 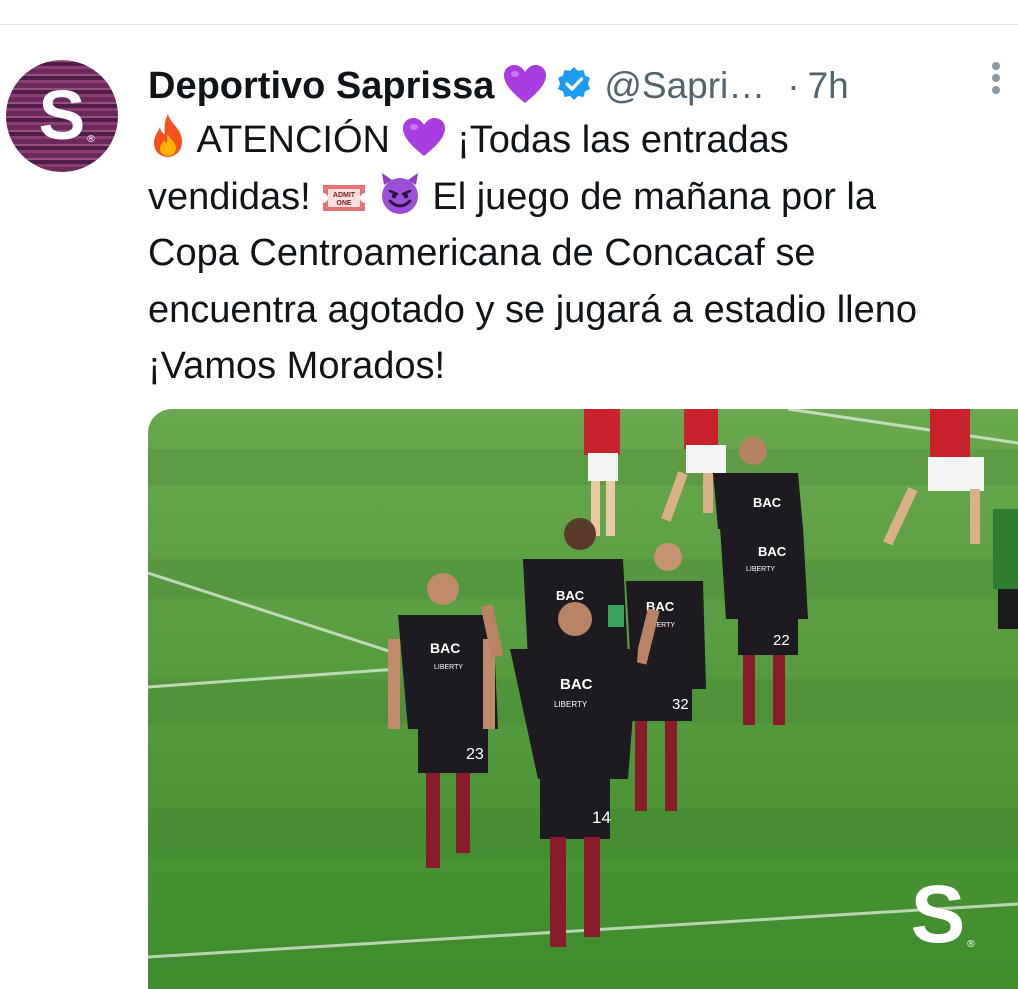 I want to click on watermark-logo-letter: S, so click(x=938, y=914).